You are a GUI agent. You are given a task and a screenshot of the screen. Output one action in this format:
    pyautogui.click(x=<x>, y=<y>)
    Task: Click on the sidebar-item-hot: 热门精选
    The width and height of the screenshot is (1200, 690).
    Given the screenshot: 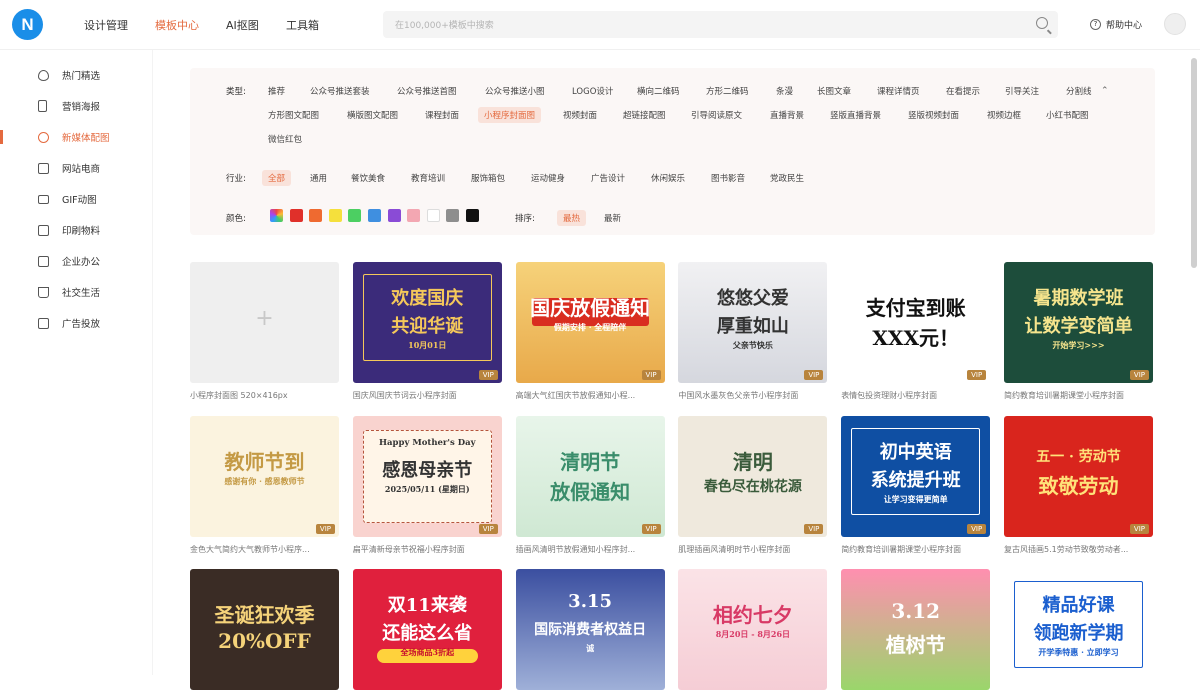 What is the action you would take?
    pyautogui.click(x=76, y=75)
    